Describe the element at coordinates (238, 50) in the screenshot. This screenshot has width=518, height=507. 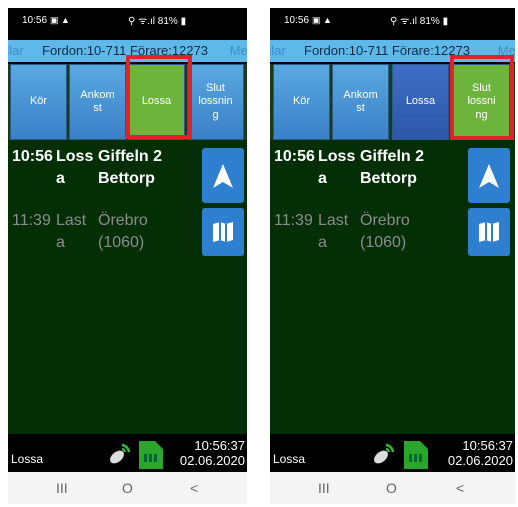
I see `info-suffix: Med` at that location.